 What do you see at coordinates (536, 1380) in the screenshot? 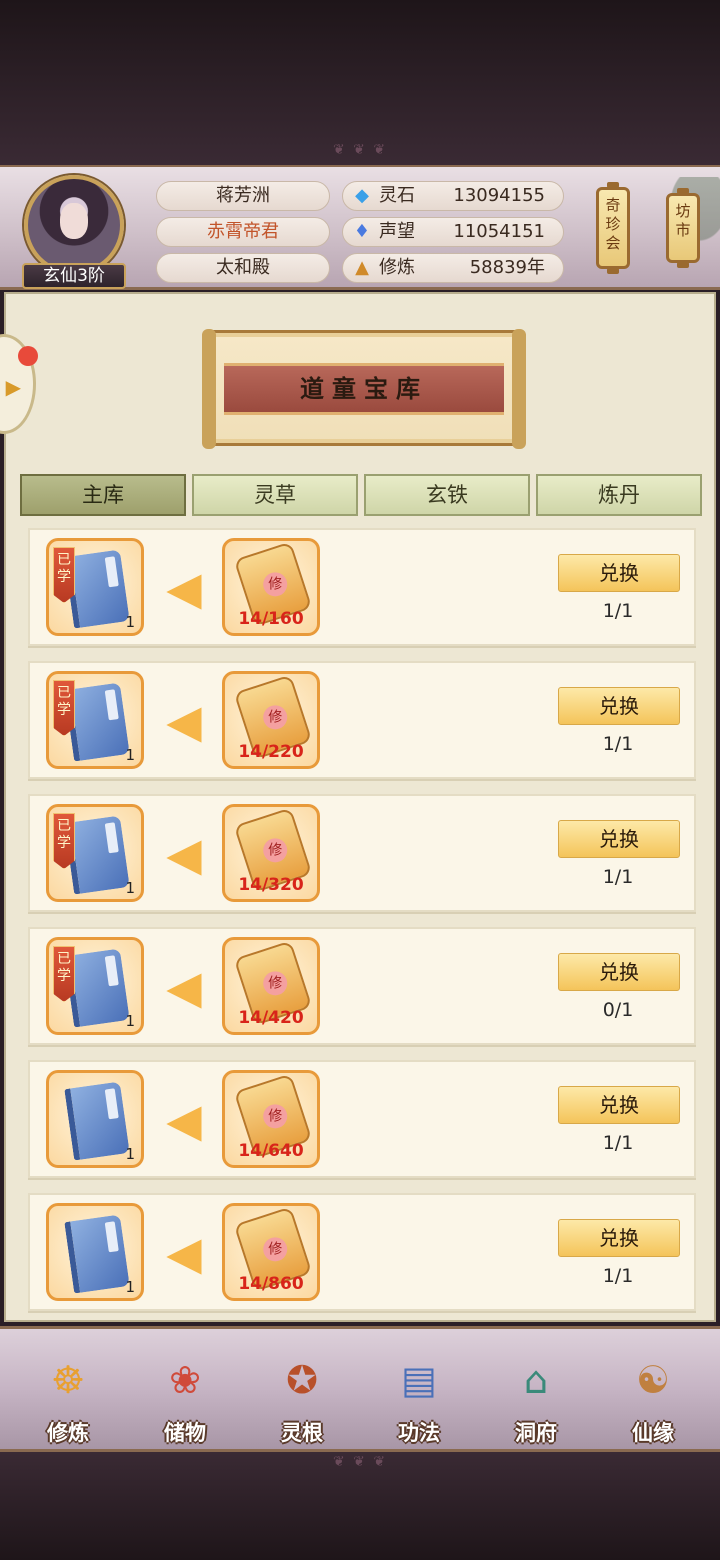
I see `cave-palace-icon: ⌂` at bounding box center [536, 1380].